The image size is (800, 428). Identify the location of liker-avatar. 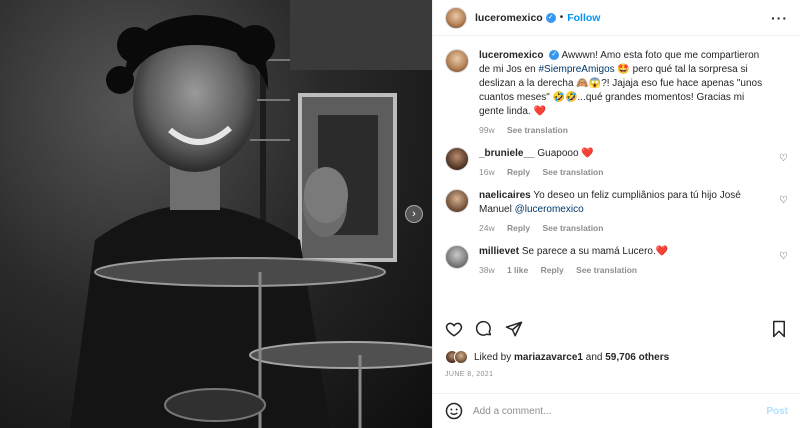
(461, 357).